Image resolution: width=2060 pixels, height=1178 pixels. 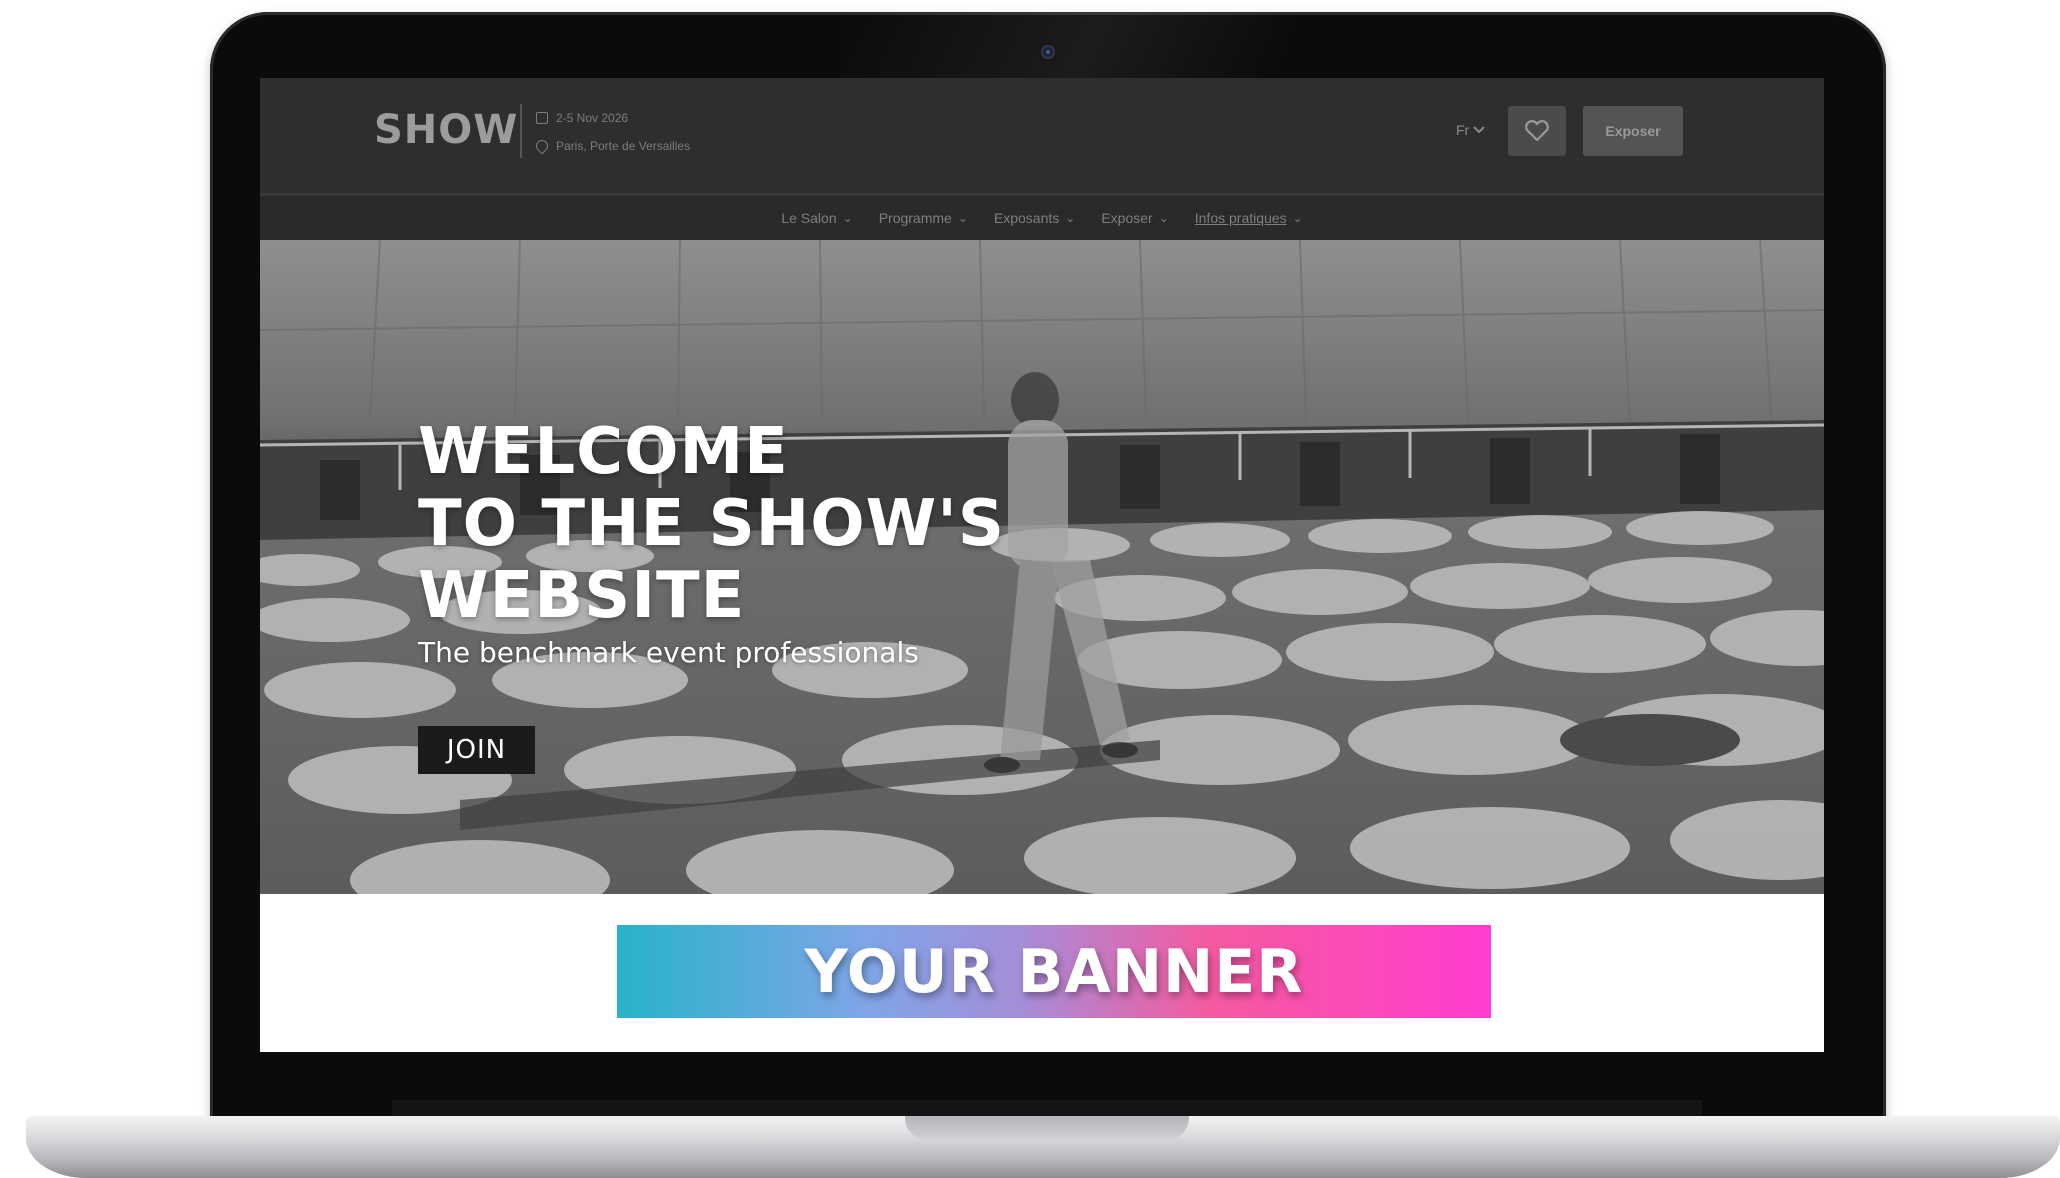 I want to click on event-date-row: 2-5 Nov 2026, so click(x=613, y=118).